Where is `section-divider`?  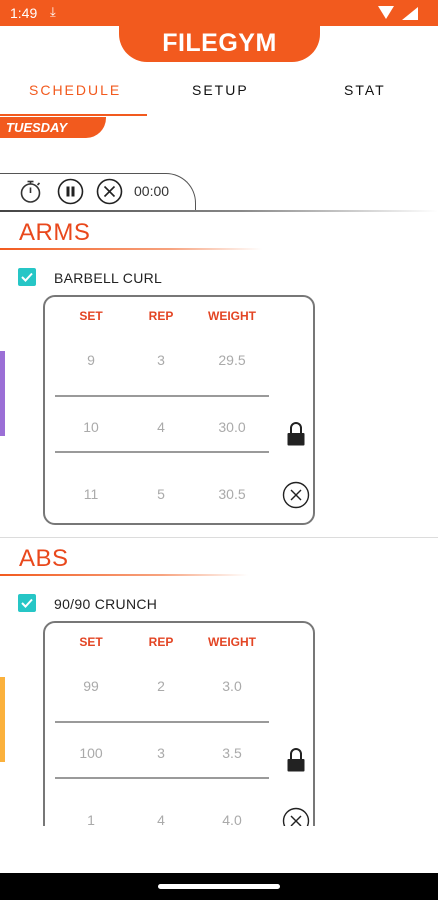 section-divider is located at coordinates (219, 537).